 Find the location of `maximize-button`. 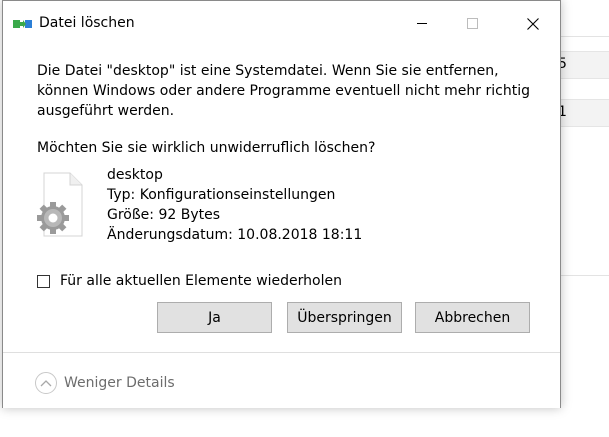

maximize-button is located at coordinates (473, 23).